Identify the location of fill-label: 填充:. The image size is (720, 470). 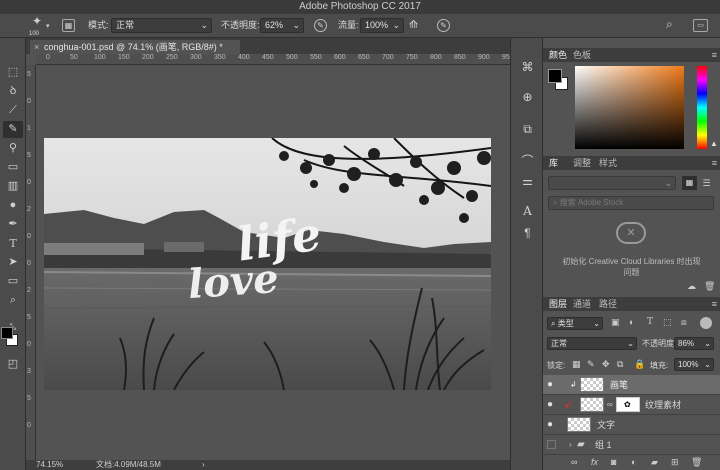
(659, 365).